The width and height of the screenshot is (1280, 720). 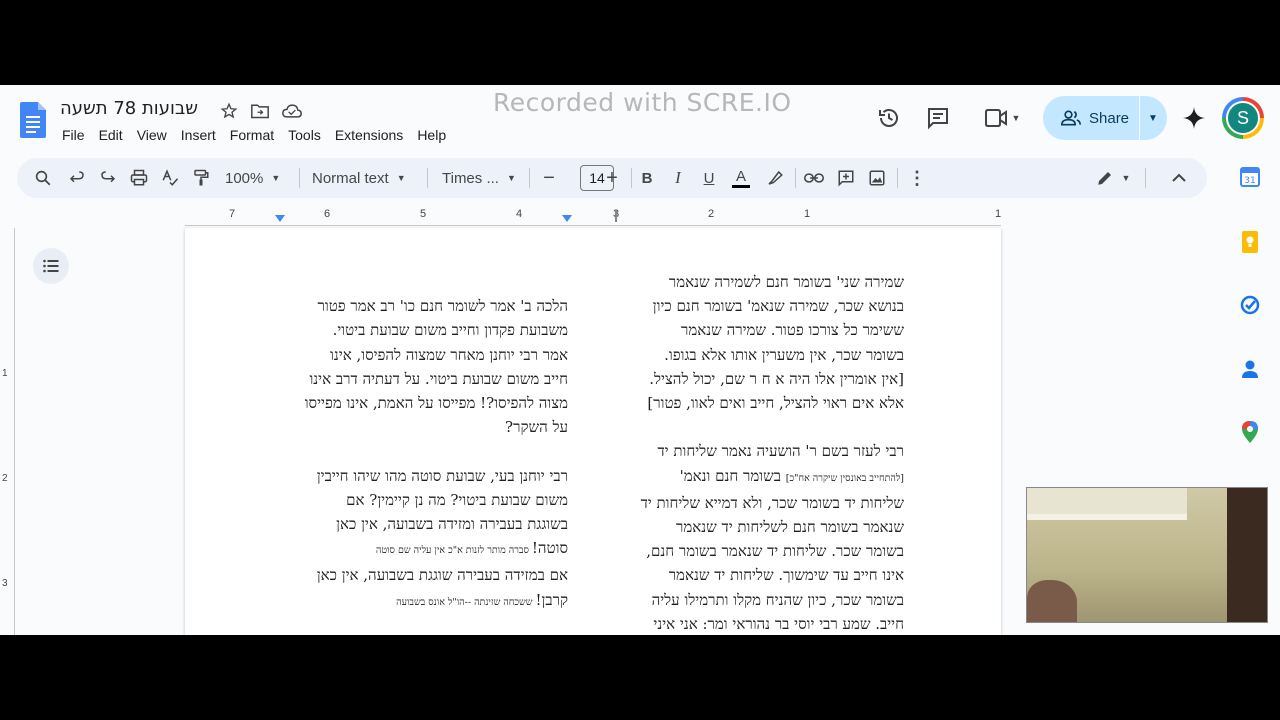 What do you see at coordinates (442, 575) in the screenshot?
I see `text-line: אם במזידה בעבירה שוגגת בשבועה, אין כאן` at bounding box center [442, 575].